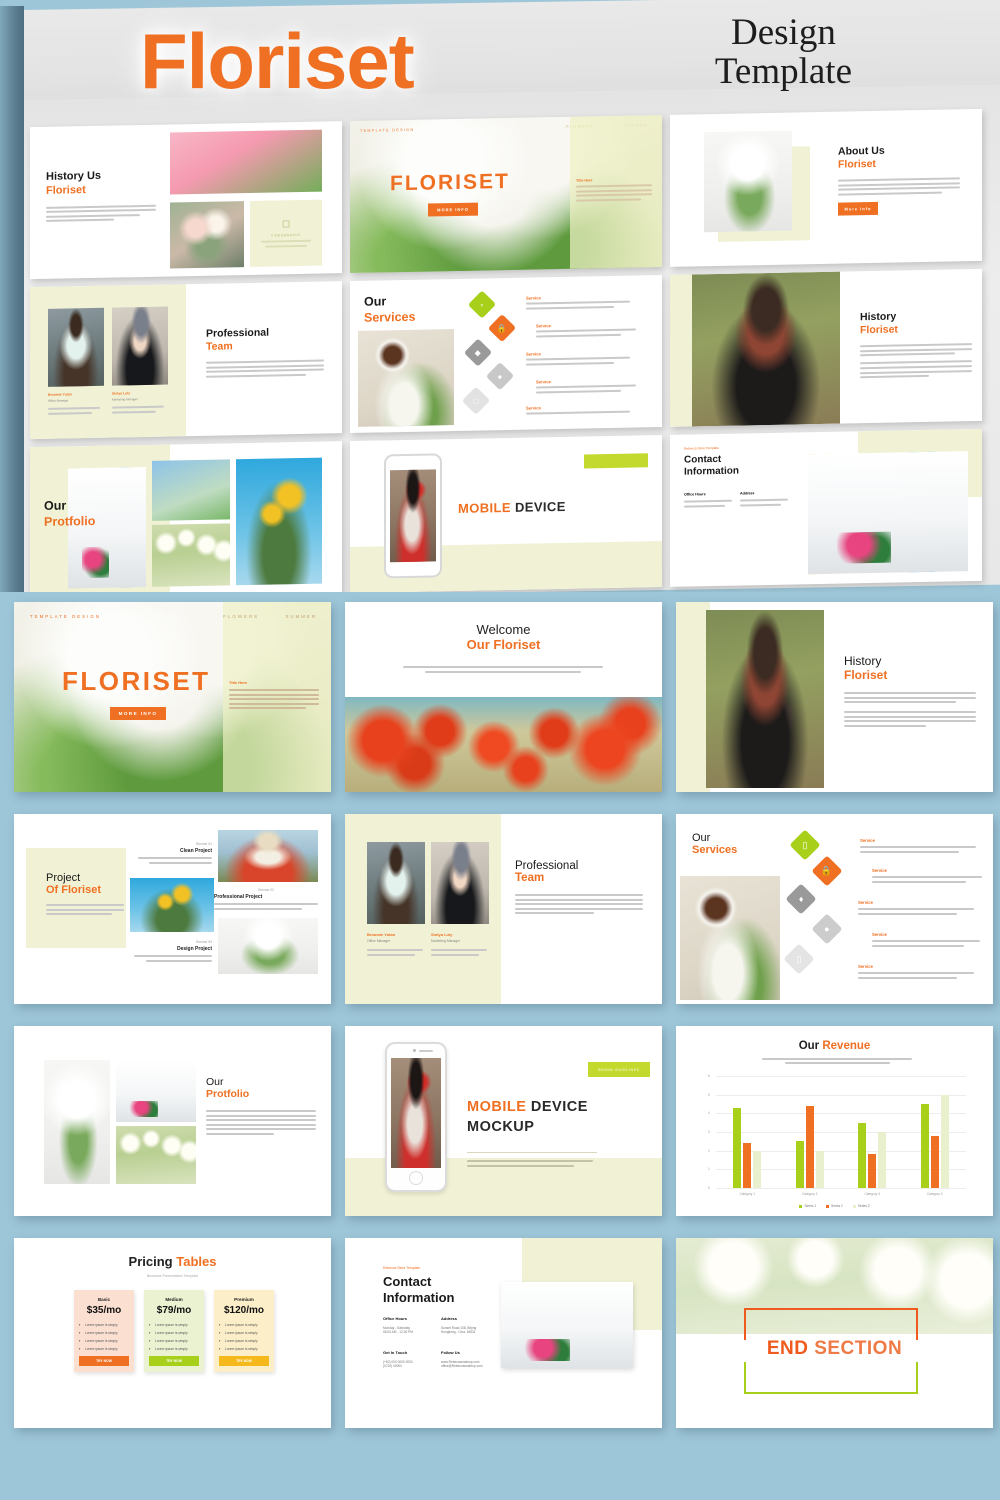  What do you see at coordinates (172, 1261) in the screenshot?
I see `pricing-title: Pricing Tables` at bounding box center [172, 1261].